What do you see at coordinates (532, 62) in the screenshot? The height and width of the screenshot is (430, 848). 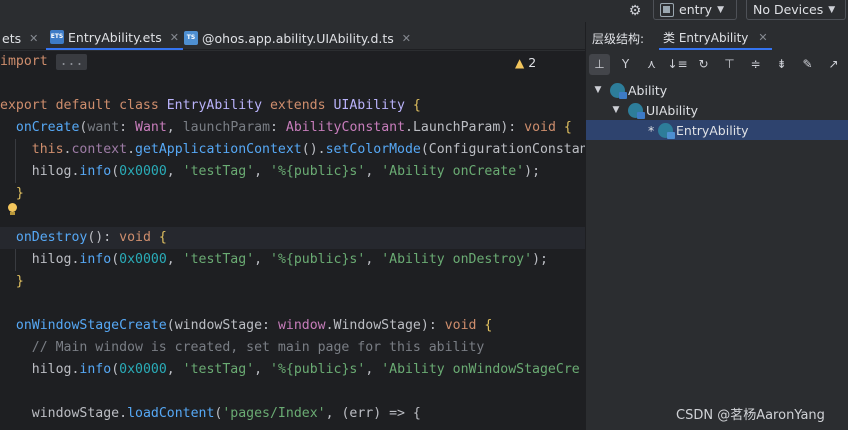 I see `warnings-count: 2` at bounding box center [532, 62].